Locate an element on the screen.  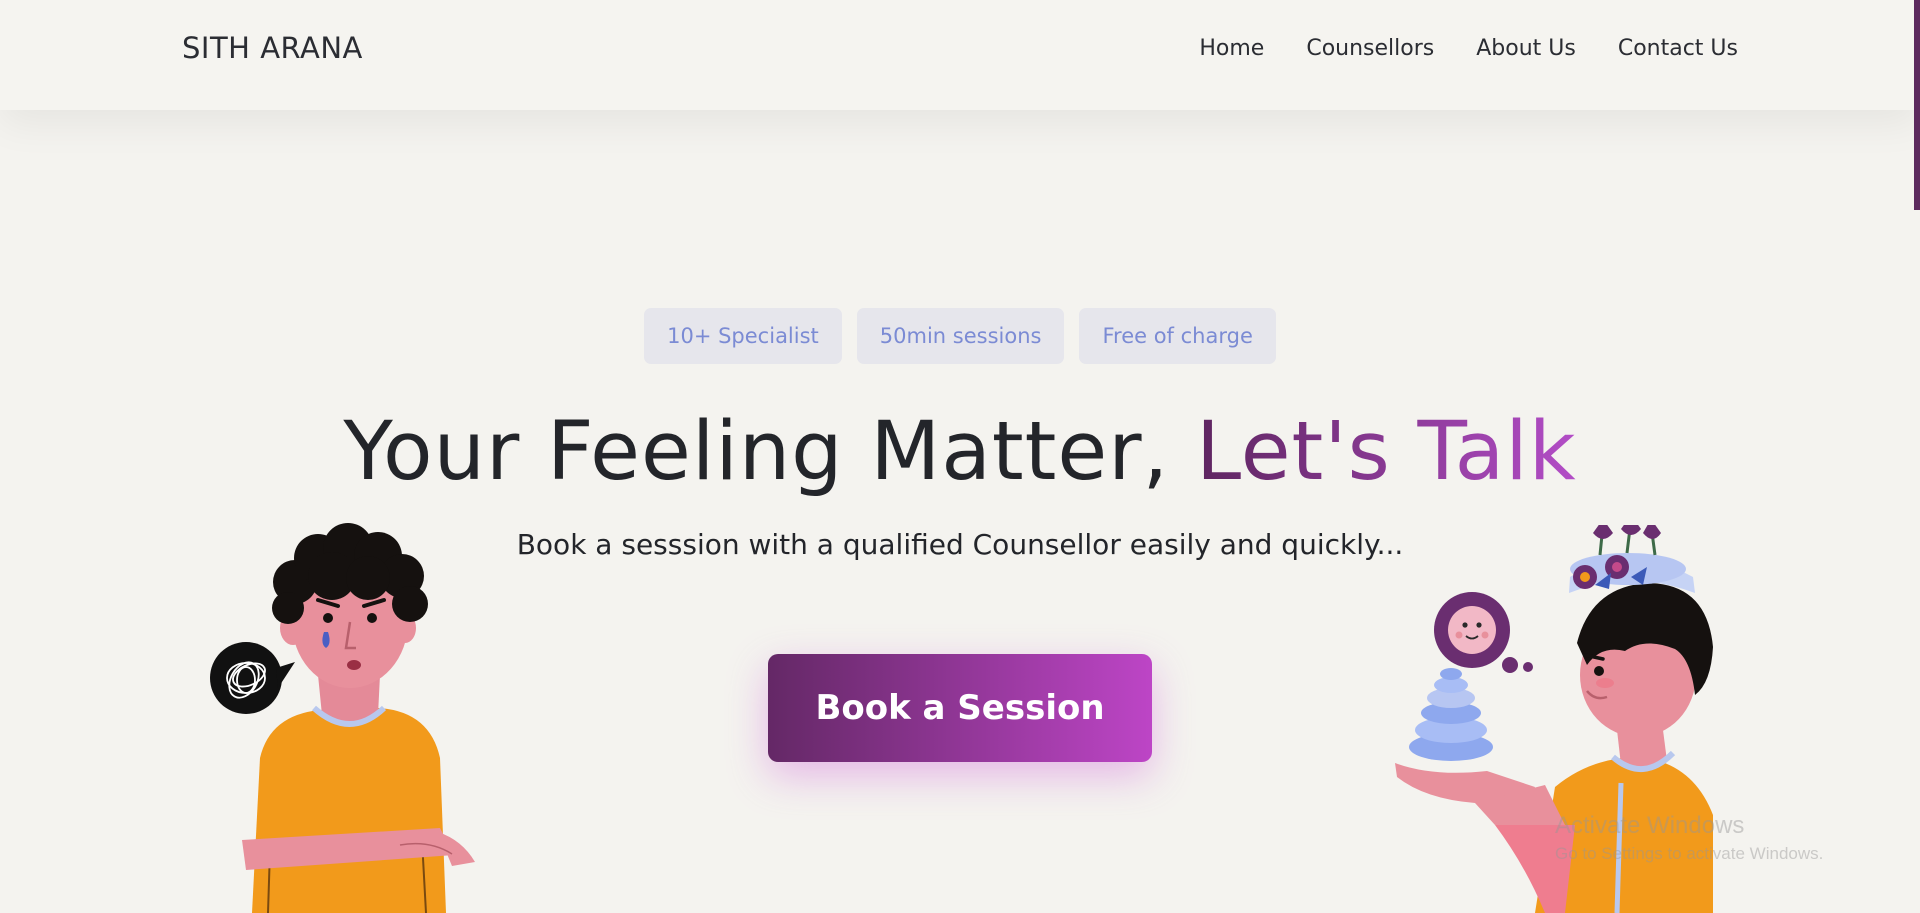
watermark-title: Activate Windows is located at coordinates (1650, 825).